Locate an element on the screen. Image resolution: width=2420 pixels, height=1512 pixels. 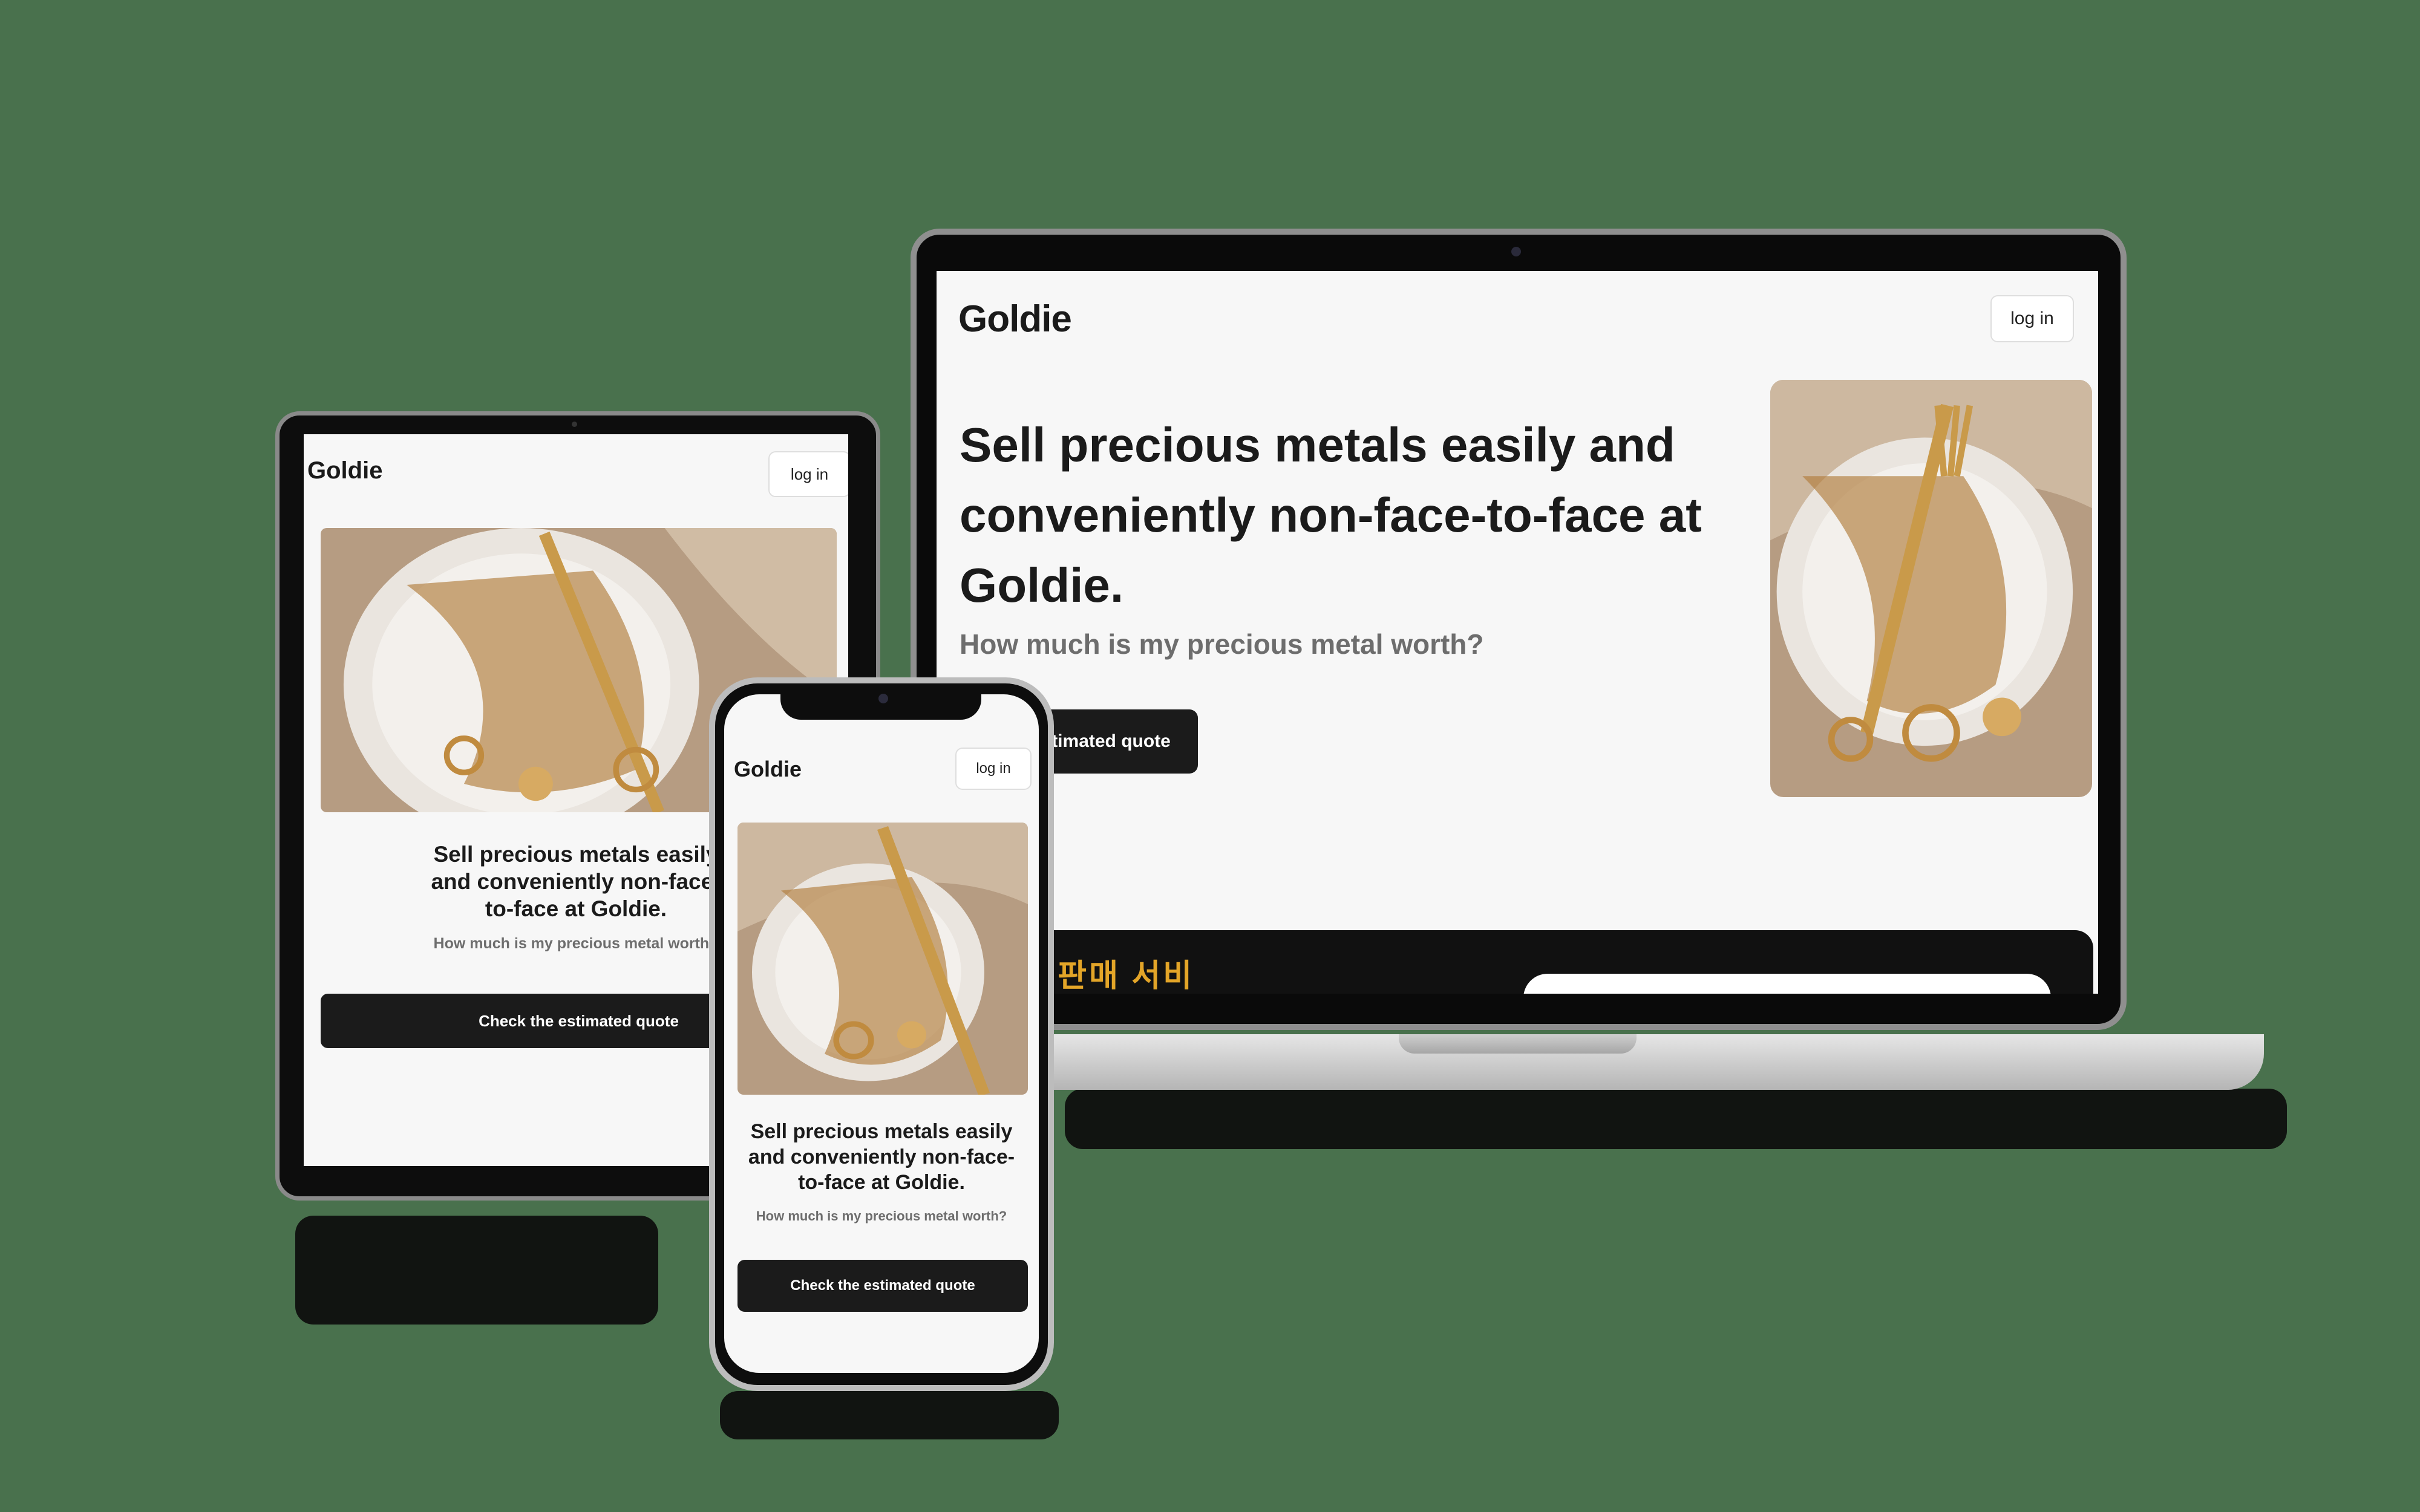
estimate-quote-button: Check the estimated quote is located at coordinates (882, 1286).